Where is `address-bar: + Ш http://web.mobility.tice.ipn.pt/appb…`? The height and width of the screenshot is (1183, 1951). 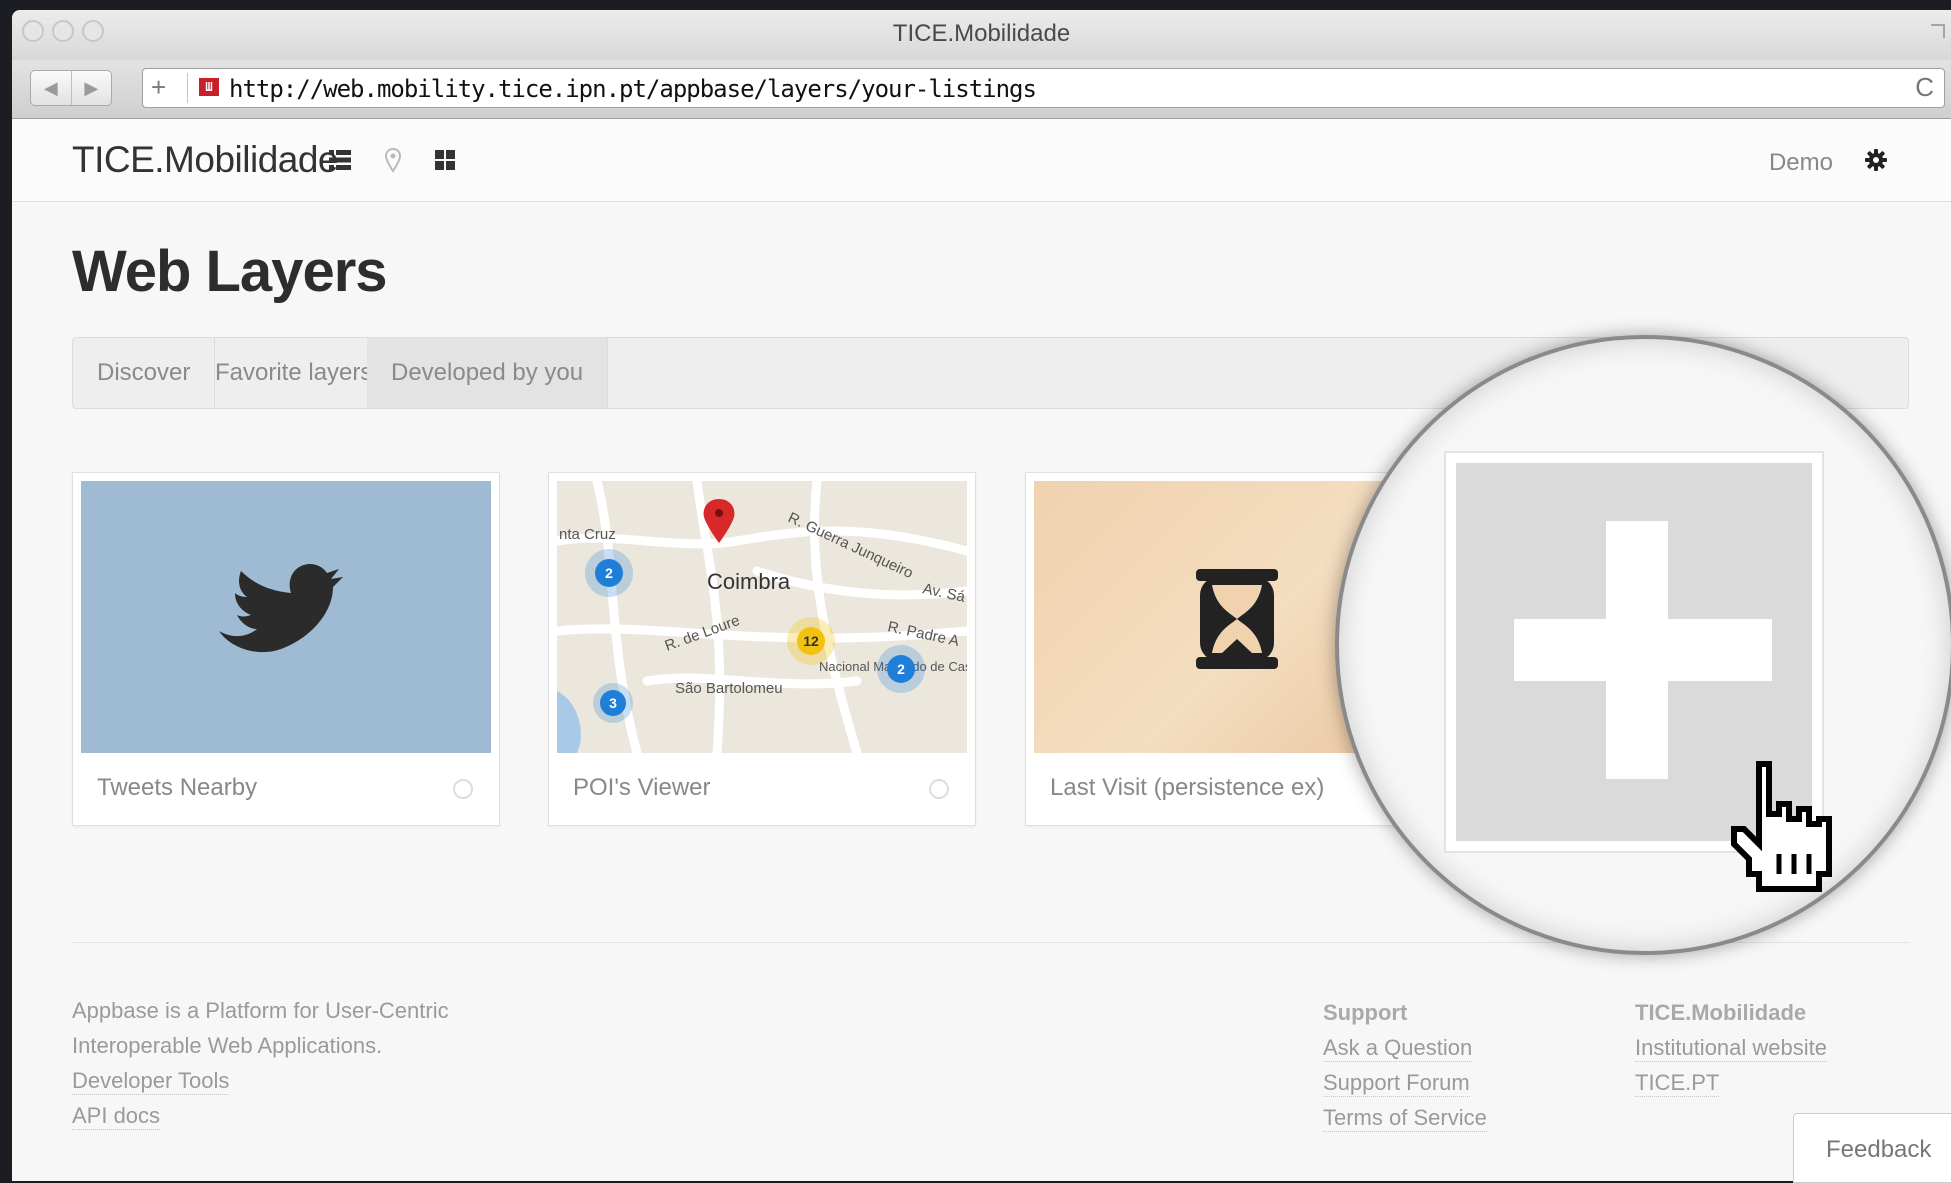 address-bar: + Ш http://web.mobility.tice.ipn.pt/appb… is located at coordinates (1043, 88).